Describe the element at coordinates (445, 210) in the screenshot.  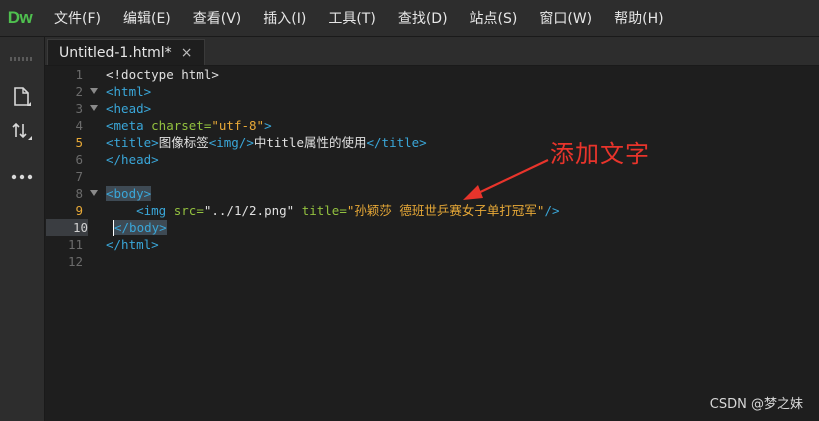
I see `title-value: "孙颖莎 德班世乒赛女子单打冠军"` at that location.